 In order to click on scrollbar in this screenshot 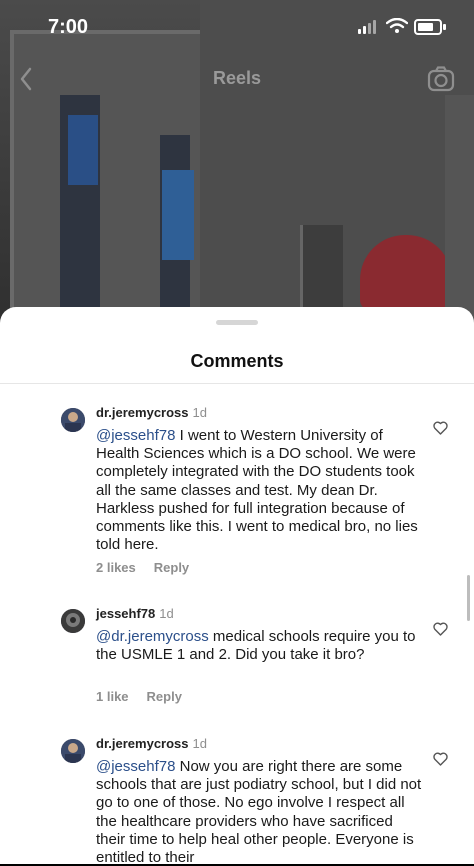, I will do `click(468, 598)`.